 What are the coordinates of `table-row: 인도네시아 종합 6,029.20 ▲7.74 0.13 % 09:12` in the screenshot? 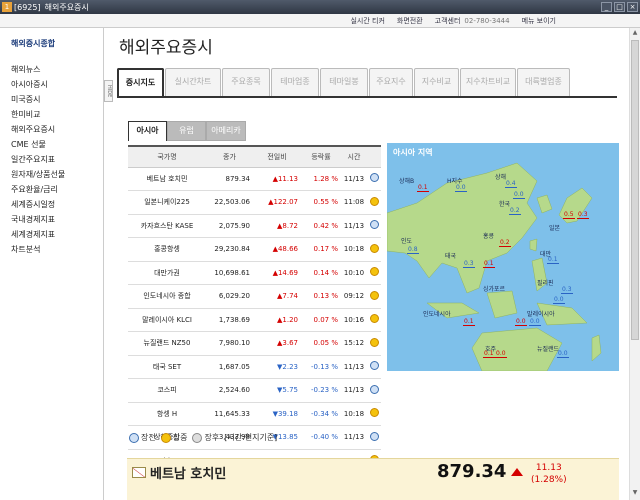 It's located at (254, 296).